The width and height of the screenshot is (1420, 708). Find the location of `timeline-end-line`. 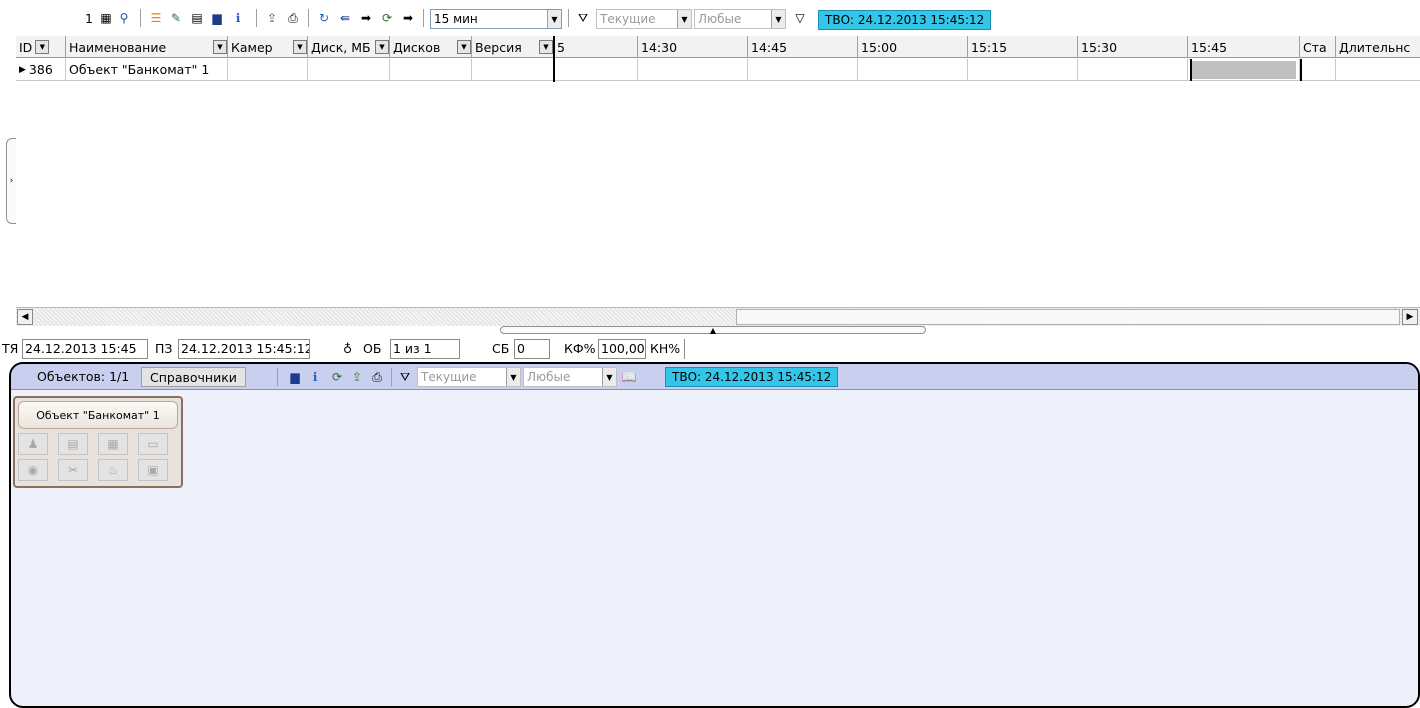

timeline-end-line is located at coordinates (1301, 70).